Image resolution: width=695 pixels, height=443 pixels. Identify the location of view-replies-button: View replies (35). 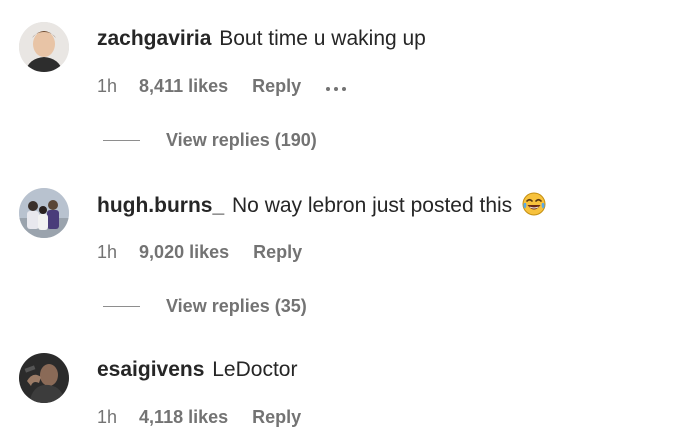
(205, 306).